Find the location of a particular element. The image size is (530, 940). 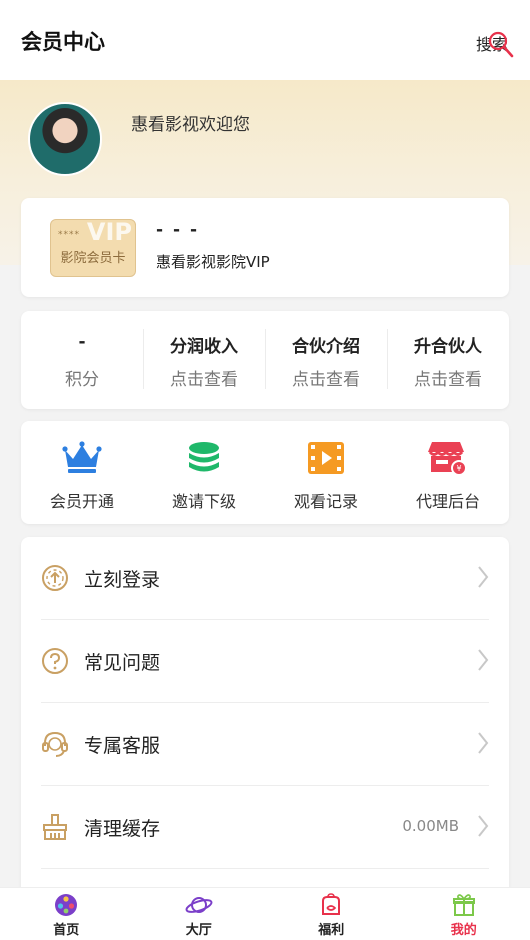

stat-revenue-share: 分润收入 点击查看 is located at coordinates (204, 360).